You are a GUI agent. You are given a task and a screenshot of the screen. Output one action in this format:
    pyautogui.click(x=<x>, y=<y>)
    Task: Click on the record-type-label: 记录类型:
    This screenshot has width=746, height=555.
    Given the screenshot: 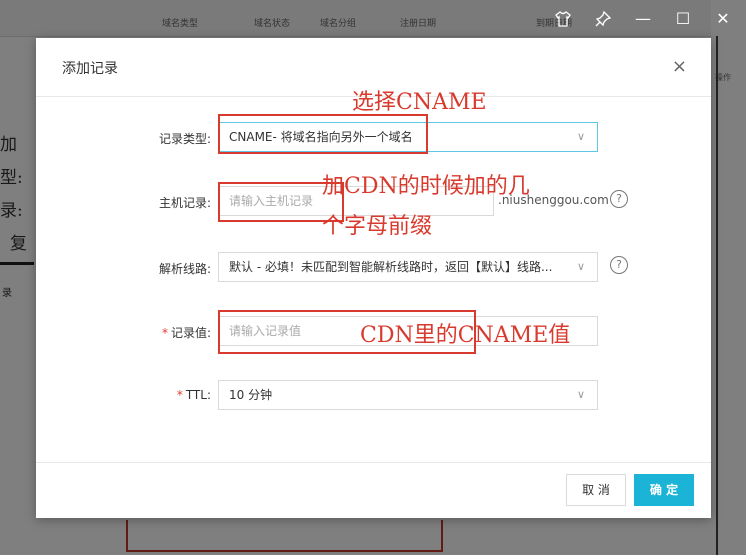 What is the action you would take?
    pyautogui.click(x=184, y=139)
    